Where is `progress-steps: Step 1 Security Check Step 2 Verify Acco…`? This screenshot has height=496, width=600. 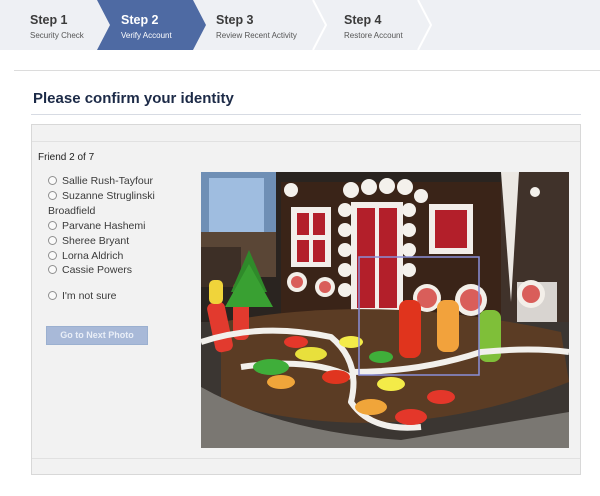
progress-steps: Step 1 Security Check Step 2 Verify Acco… is located at coordinates (300, 25).